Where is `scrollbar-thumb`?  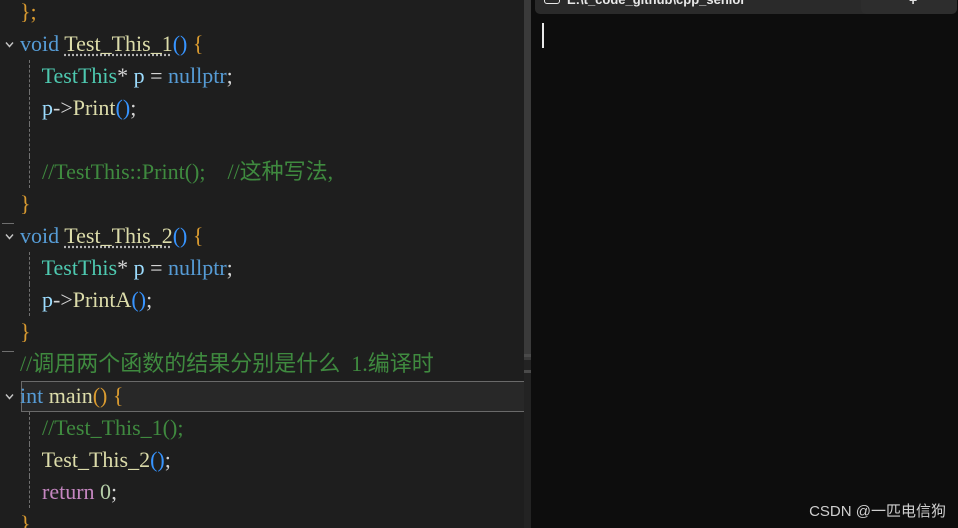 scrollbar-thumb is located at coordinates (527, 180).